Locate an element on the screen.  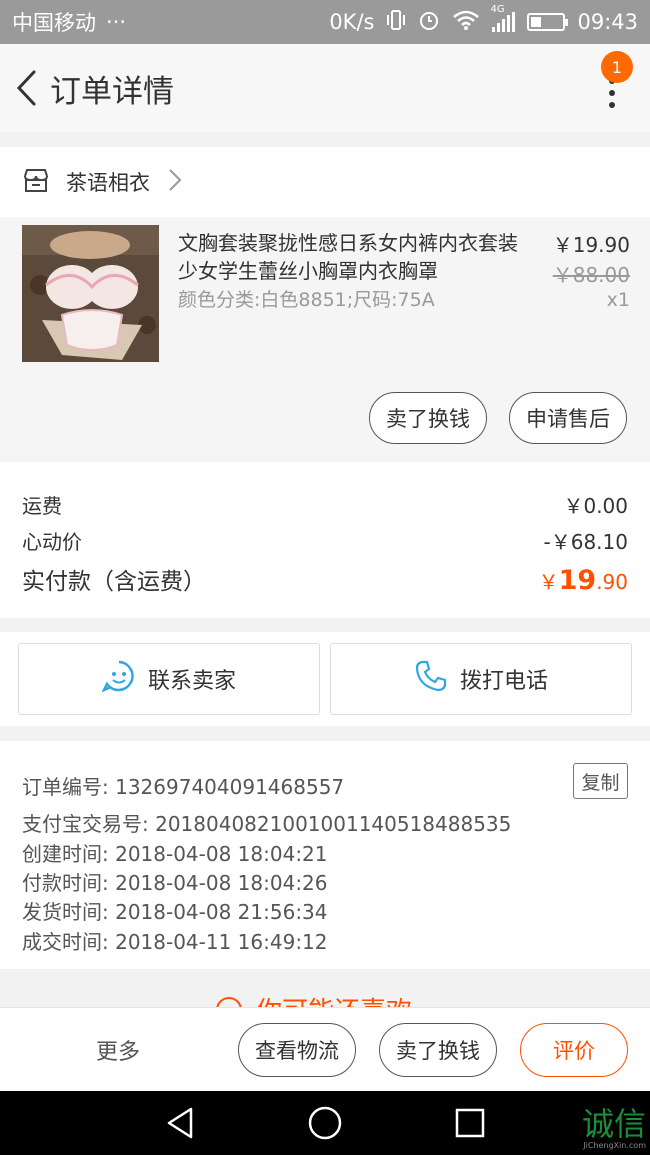
product-original-price: ￥88.00 is located at coordinates (591, 275).